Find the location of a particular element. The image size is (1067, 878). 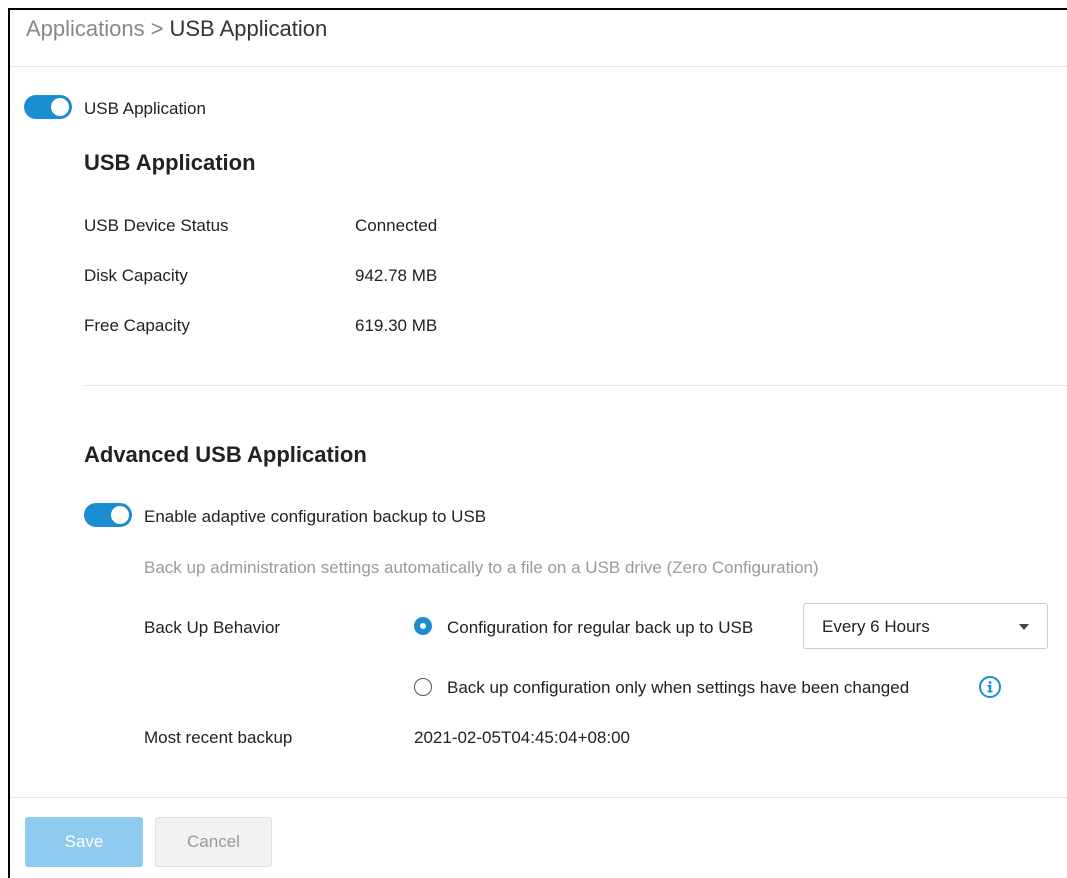

usb-section-title: USB Application is located at coordinates (170, 162).